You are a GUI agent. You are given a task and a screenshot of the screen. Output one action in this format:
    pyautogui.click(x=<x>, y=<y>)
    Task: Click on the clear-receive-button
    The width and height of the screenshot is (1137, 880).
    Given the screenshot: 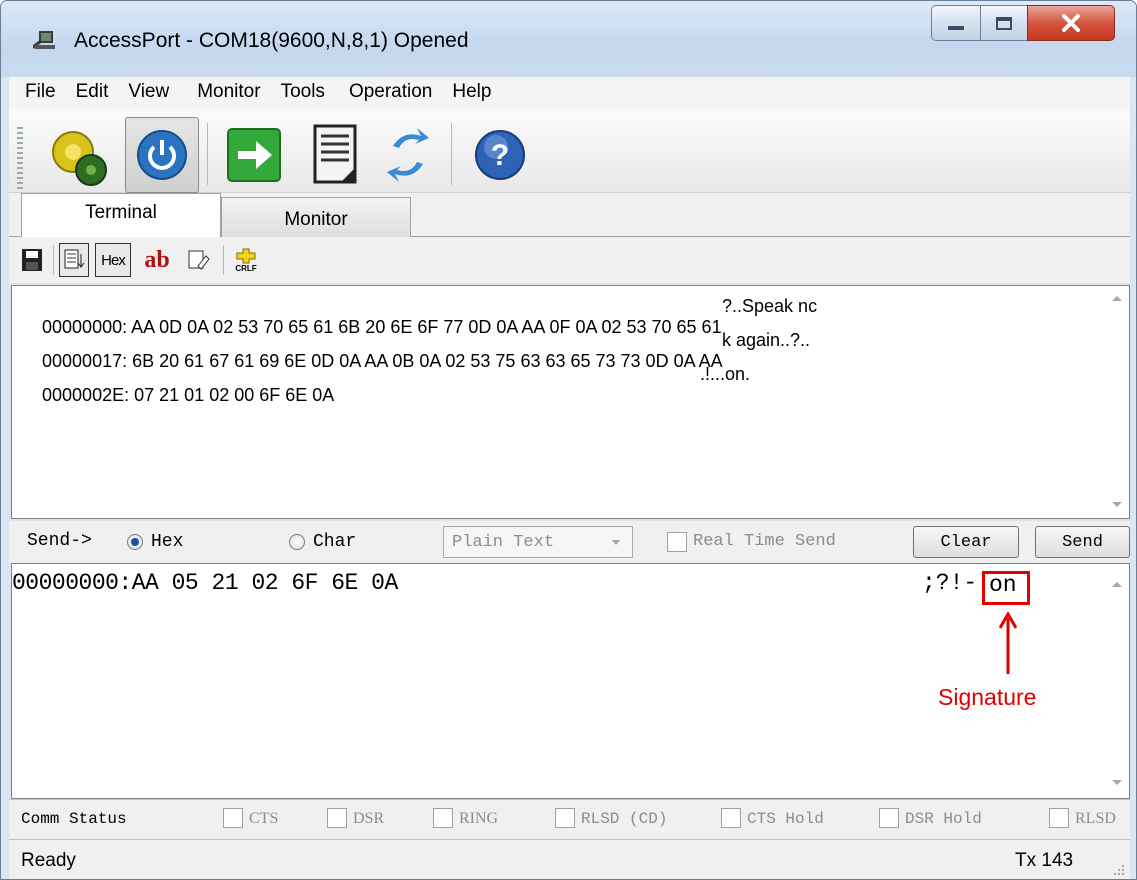 What is the action you would take?
    pyautogui.click(x=198, y=260)
    